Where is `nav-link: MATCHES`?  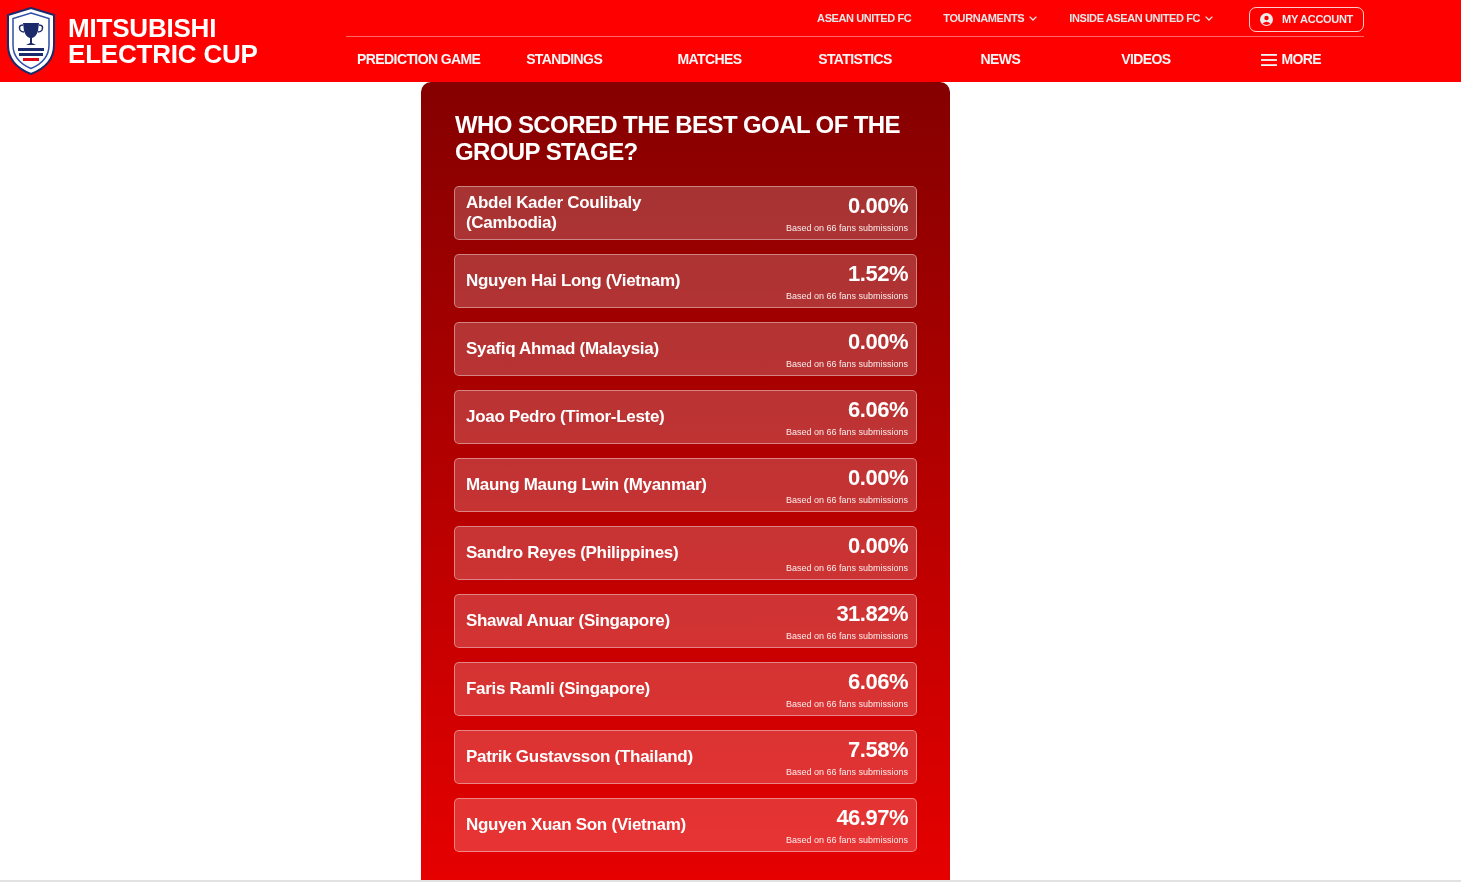
nav-link: MATCHES is located at coordinates (709, 59).